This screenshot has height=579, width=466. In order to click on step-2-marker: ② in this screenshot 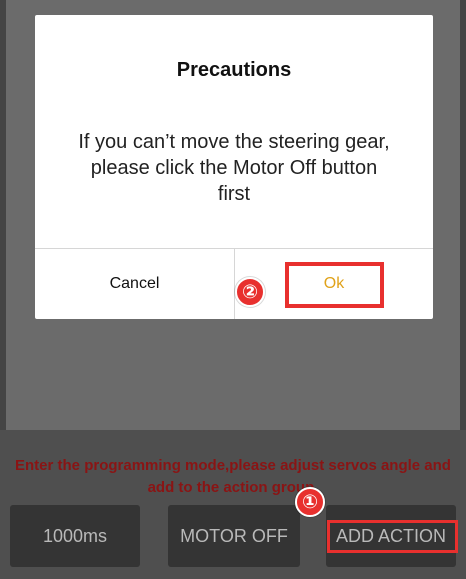, I will do `click(250, 292)`.